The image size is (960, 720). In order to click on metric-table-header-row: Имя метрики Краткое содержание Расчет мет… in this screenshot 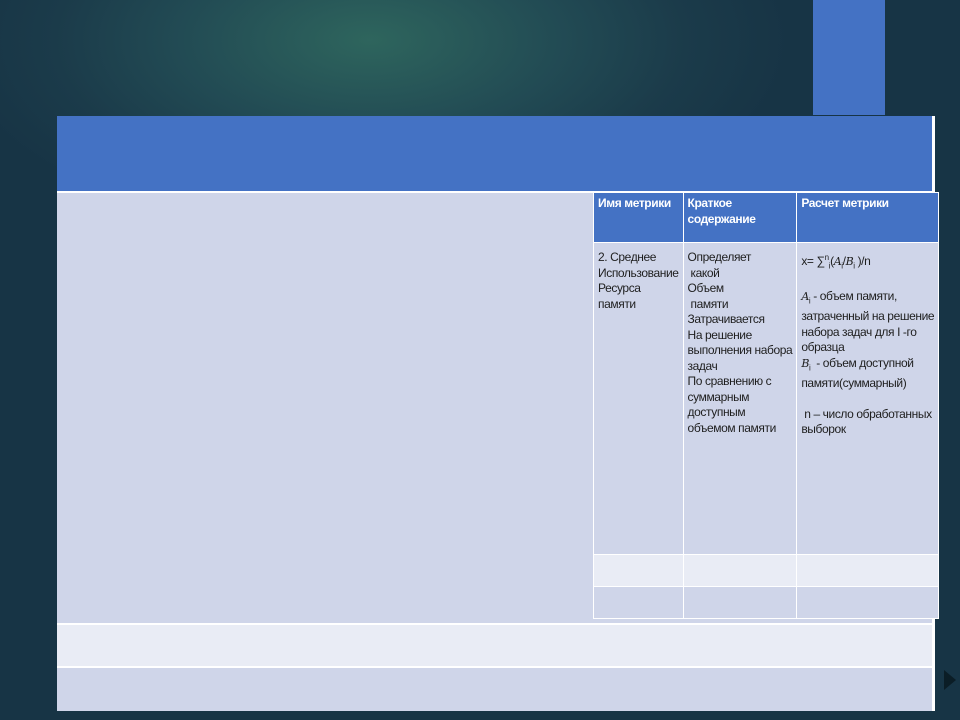, I will do `click(766, 217)`.